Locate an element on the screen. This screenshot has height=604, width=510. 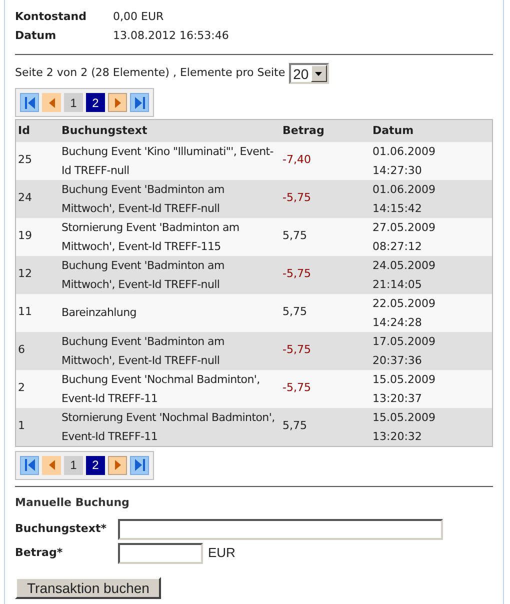
date-text: 17.05.2009 is located at coordinates (404, 342).